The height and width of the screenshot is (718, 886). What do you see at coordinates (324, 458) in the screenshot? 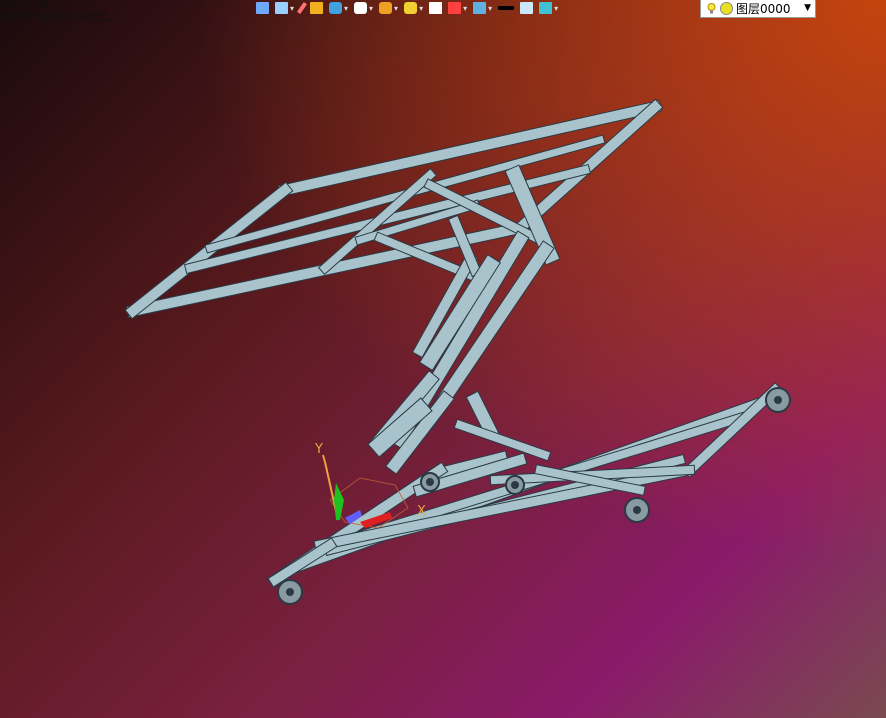
I see `triad-y-stub` at bounding box center [324, 458].